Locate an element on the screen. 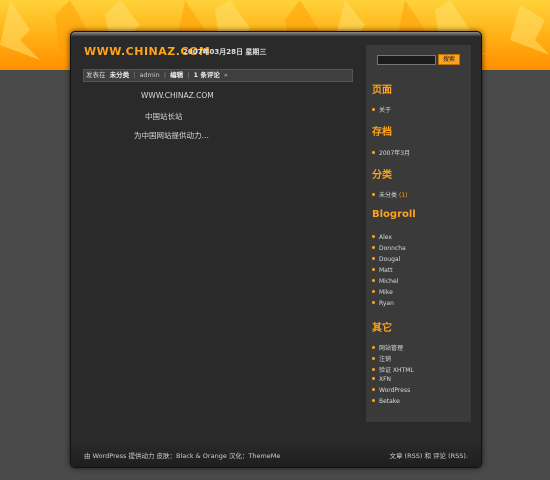 The image size is (550, 480). sidebar-item-label: Alex is located at coordinates (385, 237).